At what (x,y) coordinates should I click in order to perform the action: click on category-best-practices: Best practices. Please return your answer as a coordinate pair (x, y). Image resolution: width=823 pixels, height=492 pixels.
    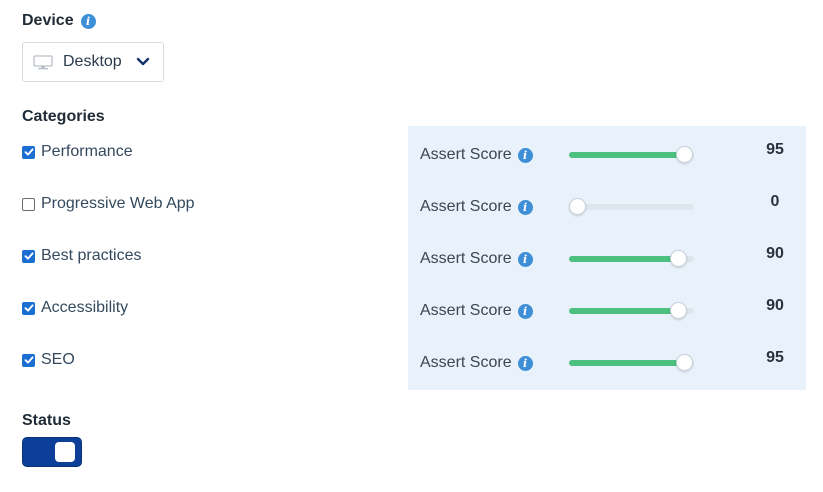
    Looking at the image, I should click on (81, 256).